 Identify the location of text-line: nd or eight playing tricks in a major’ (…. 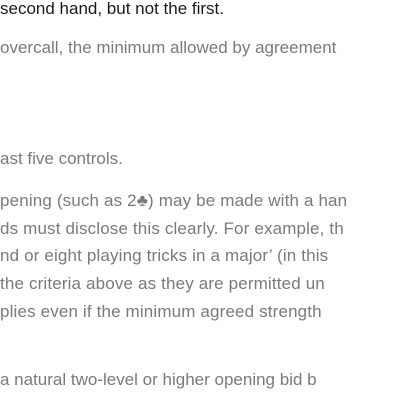
(164, 255).